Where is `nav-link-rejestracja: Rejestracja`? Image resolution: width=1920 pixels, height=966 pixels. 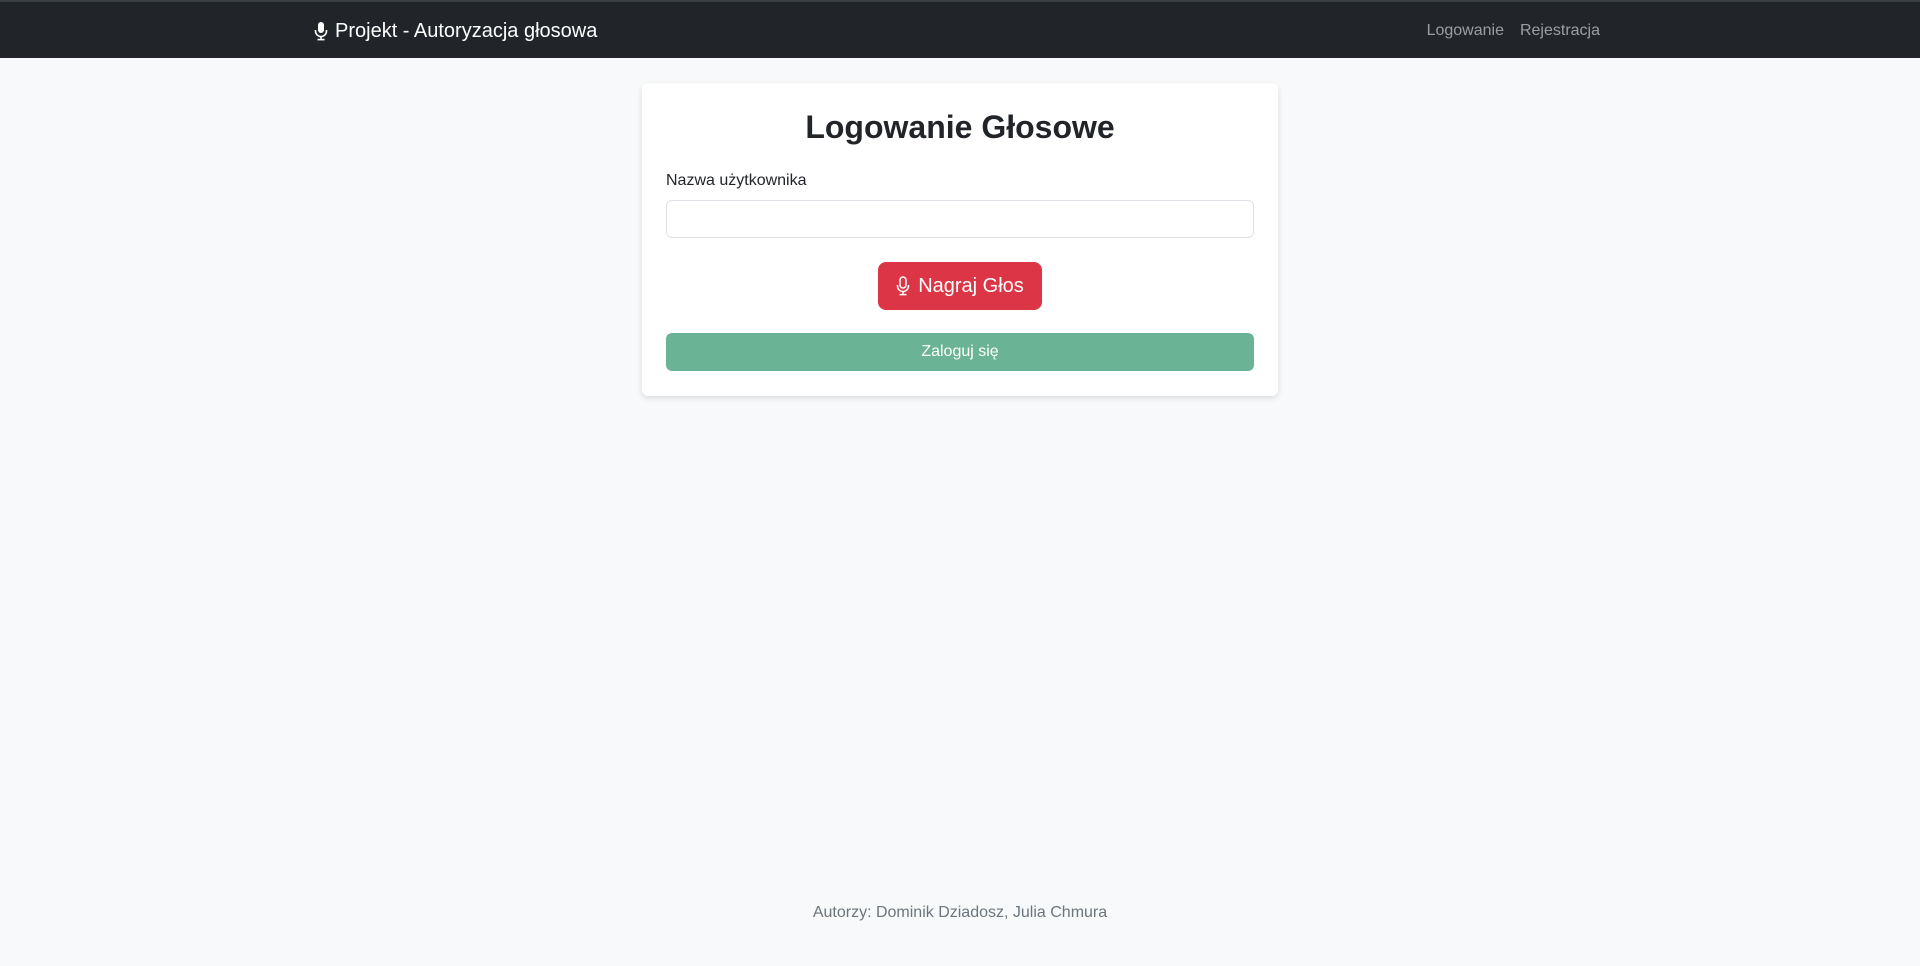 nav-link-rejestracja: Rejestracja is located at coordinates (1560, 31).